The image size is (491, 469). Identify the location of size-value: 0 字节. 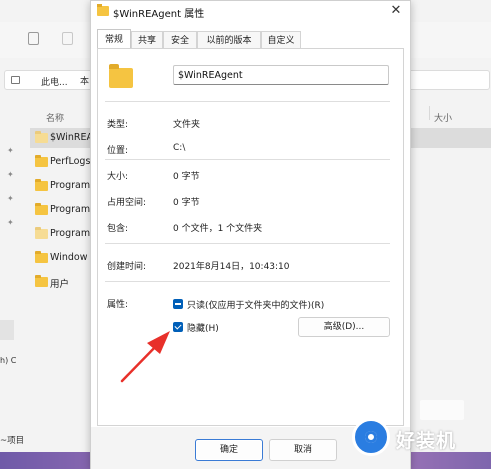
(186, 177).